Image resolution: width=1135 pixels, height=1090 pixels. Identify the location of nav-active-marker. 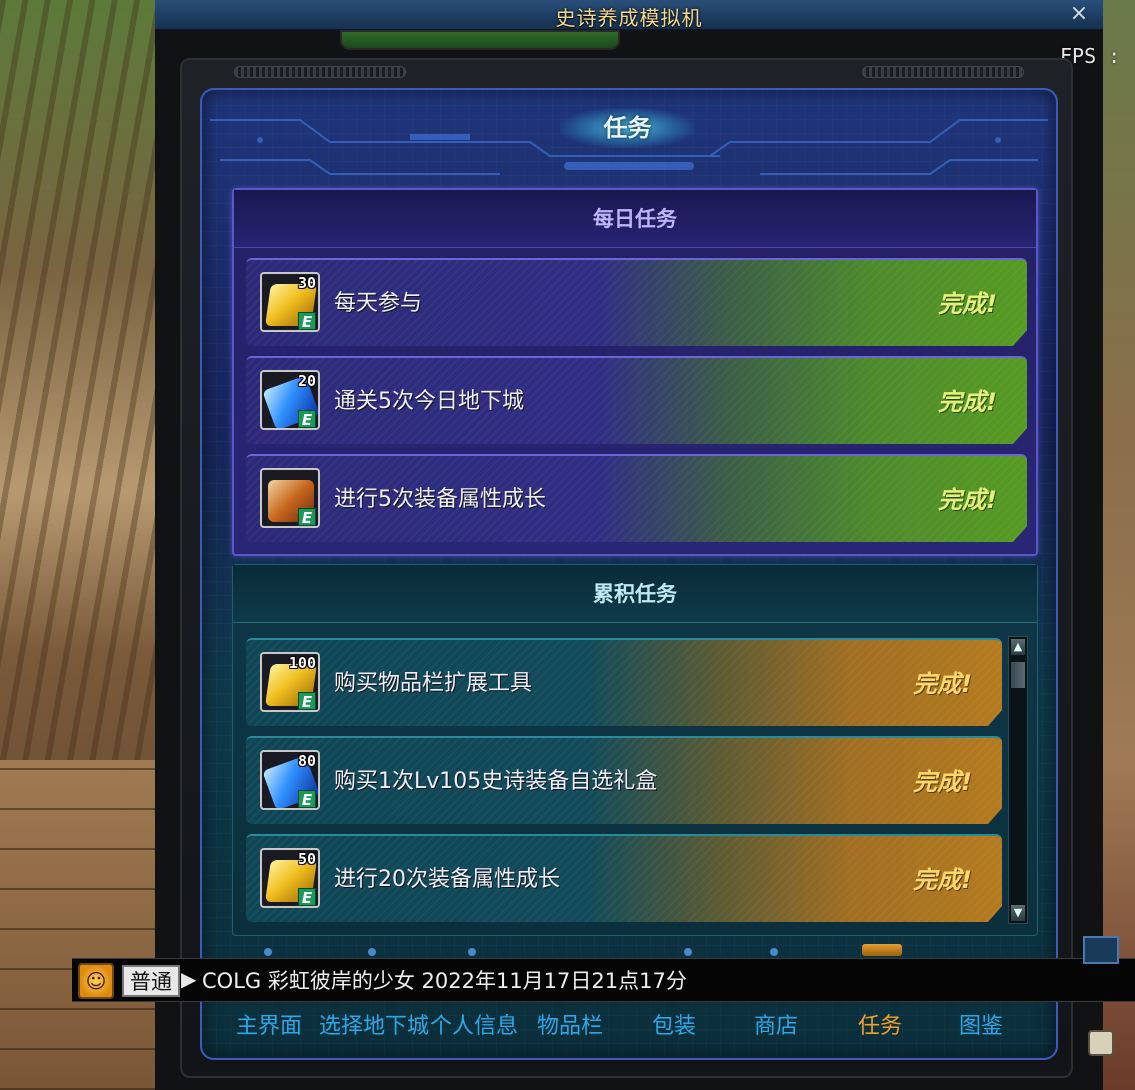
(882, 950).